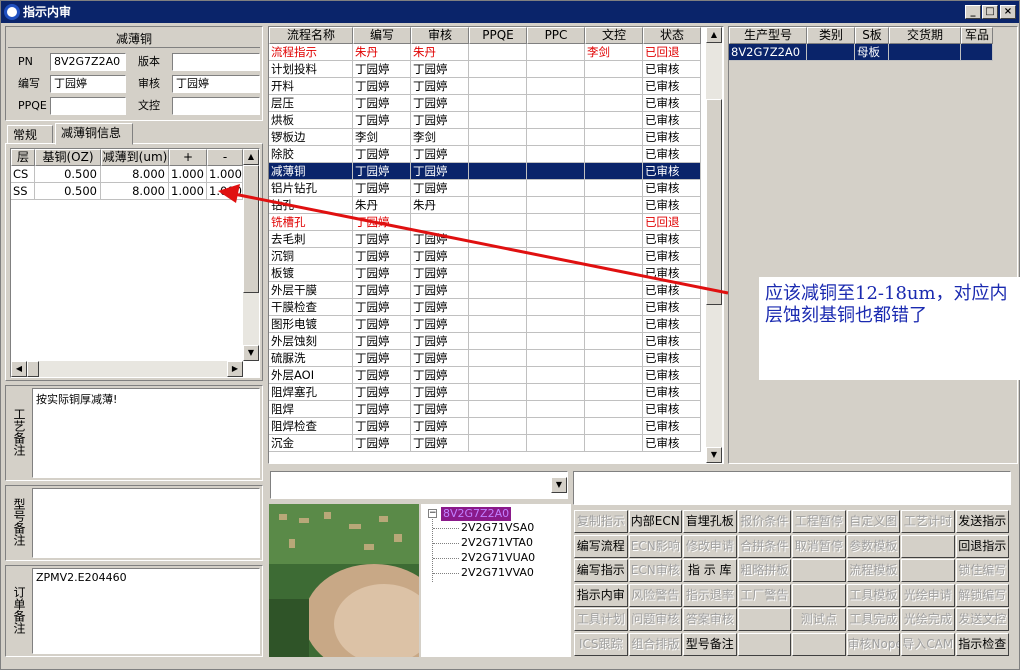  I want to click on action-button: 粗略拼板, so click(764, 570).